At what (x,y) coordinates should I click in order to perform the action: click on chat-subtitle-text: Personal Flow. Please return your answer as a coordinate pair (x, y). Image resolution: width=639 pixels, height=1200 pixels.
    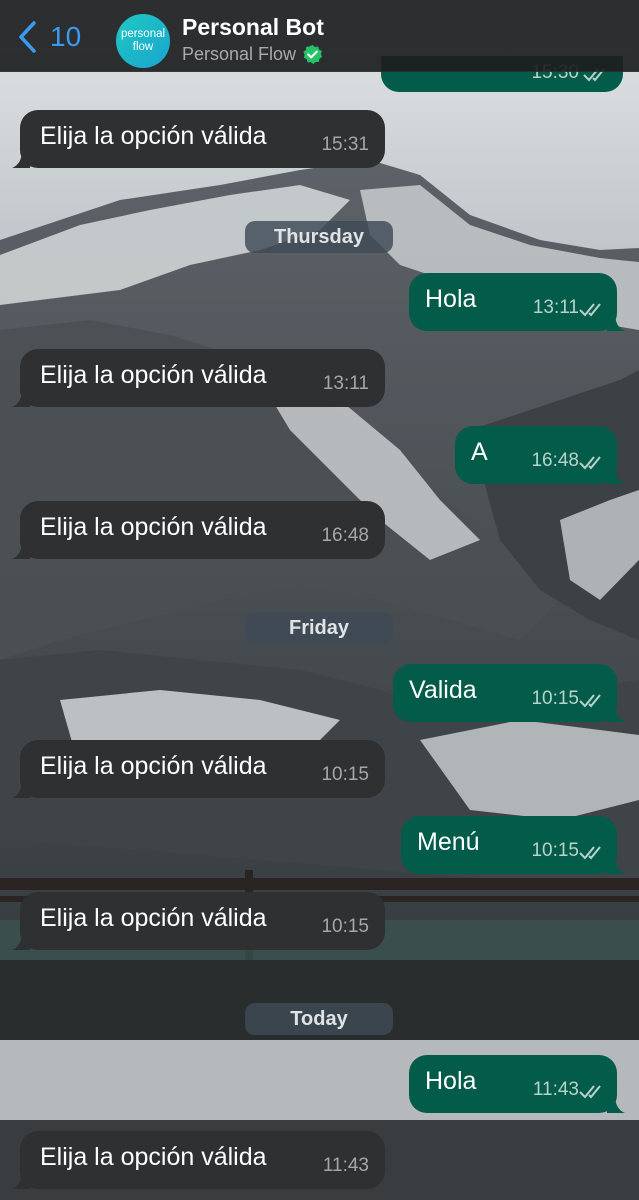
    Looking at the image, I should click on (239, 54).